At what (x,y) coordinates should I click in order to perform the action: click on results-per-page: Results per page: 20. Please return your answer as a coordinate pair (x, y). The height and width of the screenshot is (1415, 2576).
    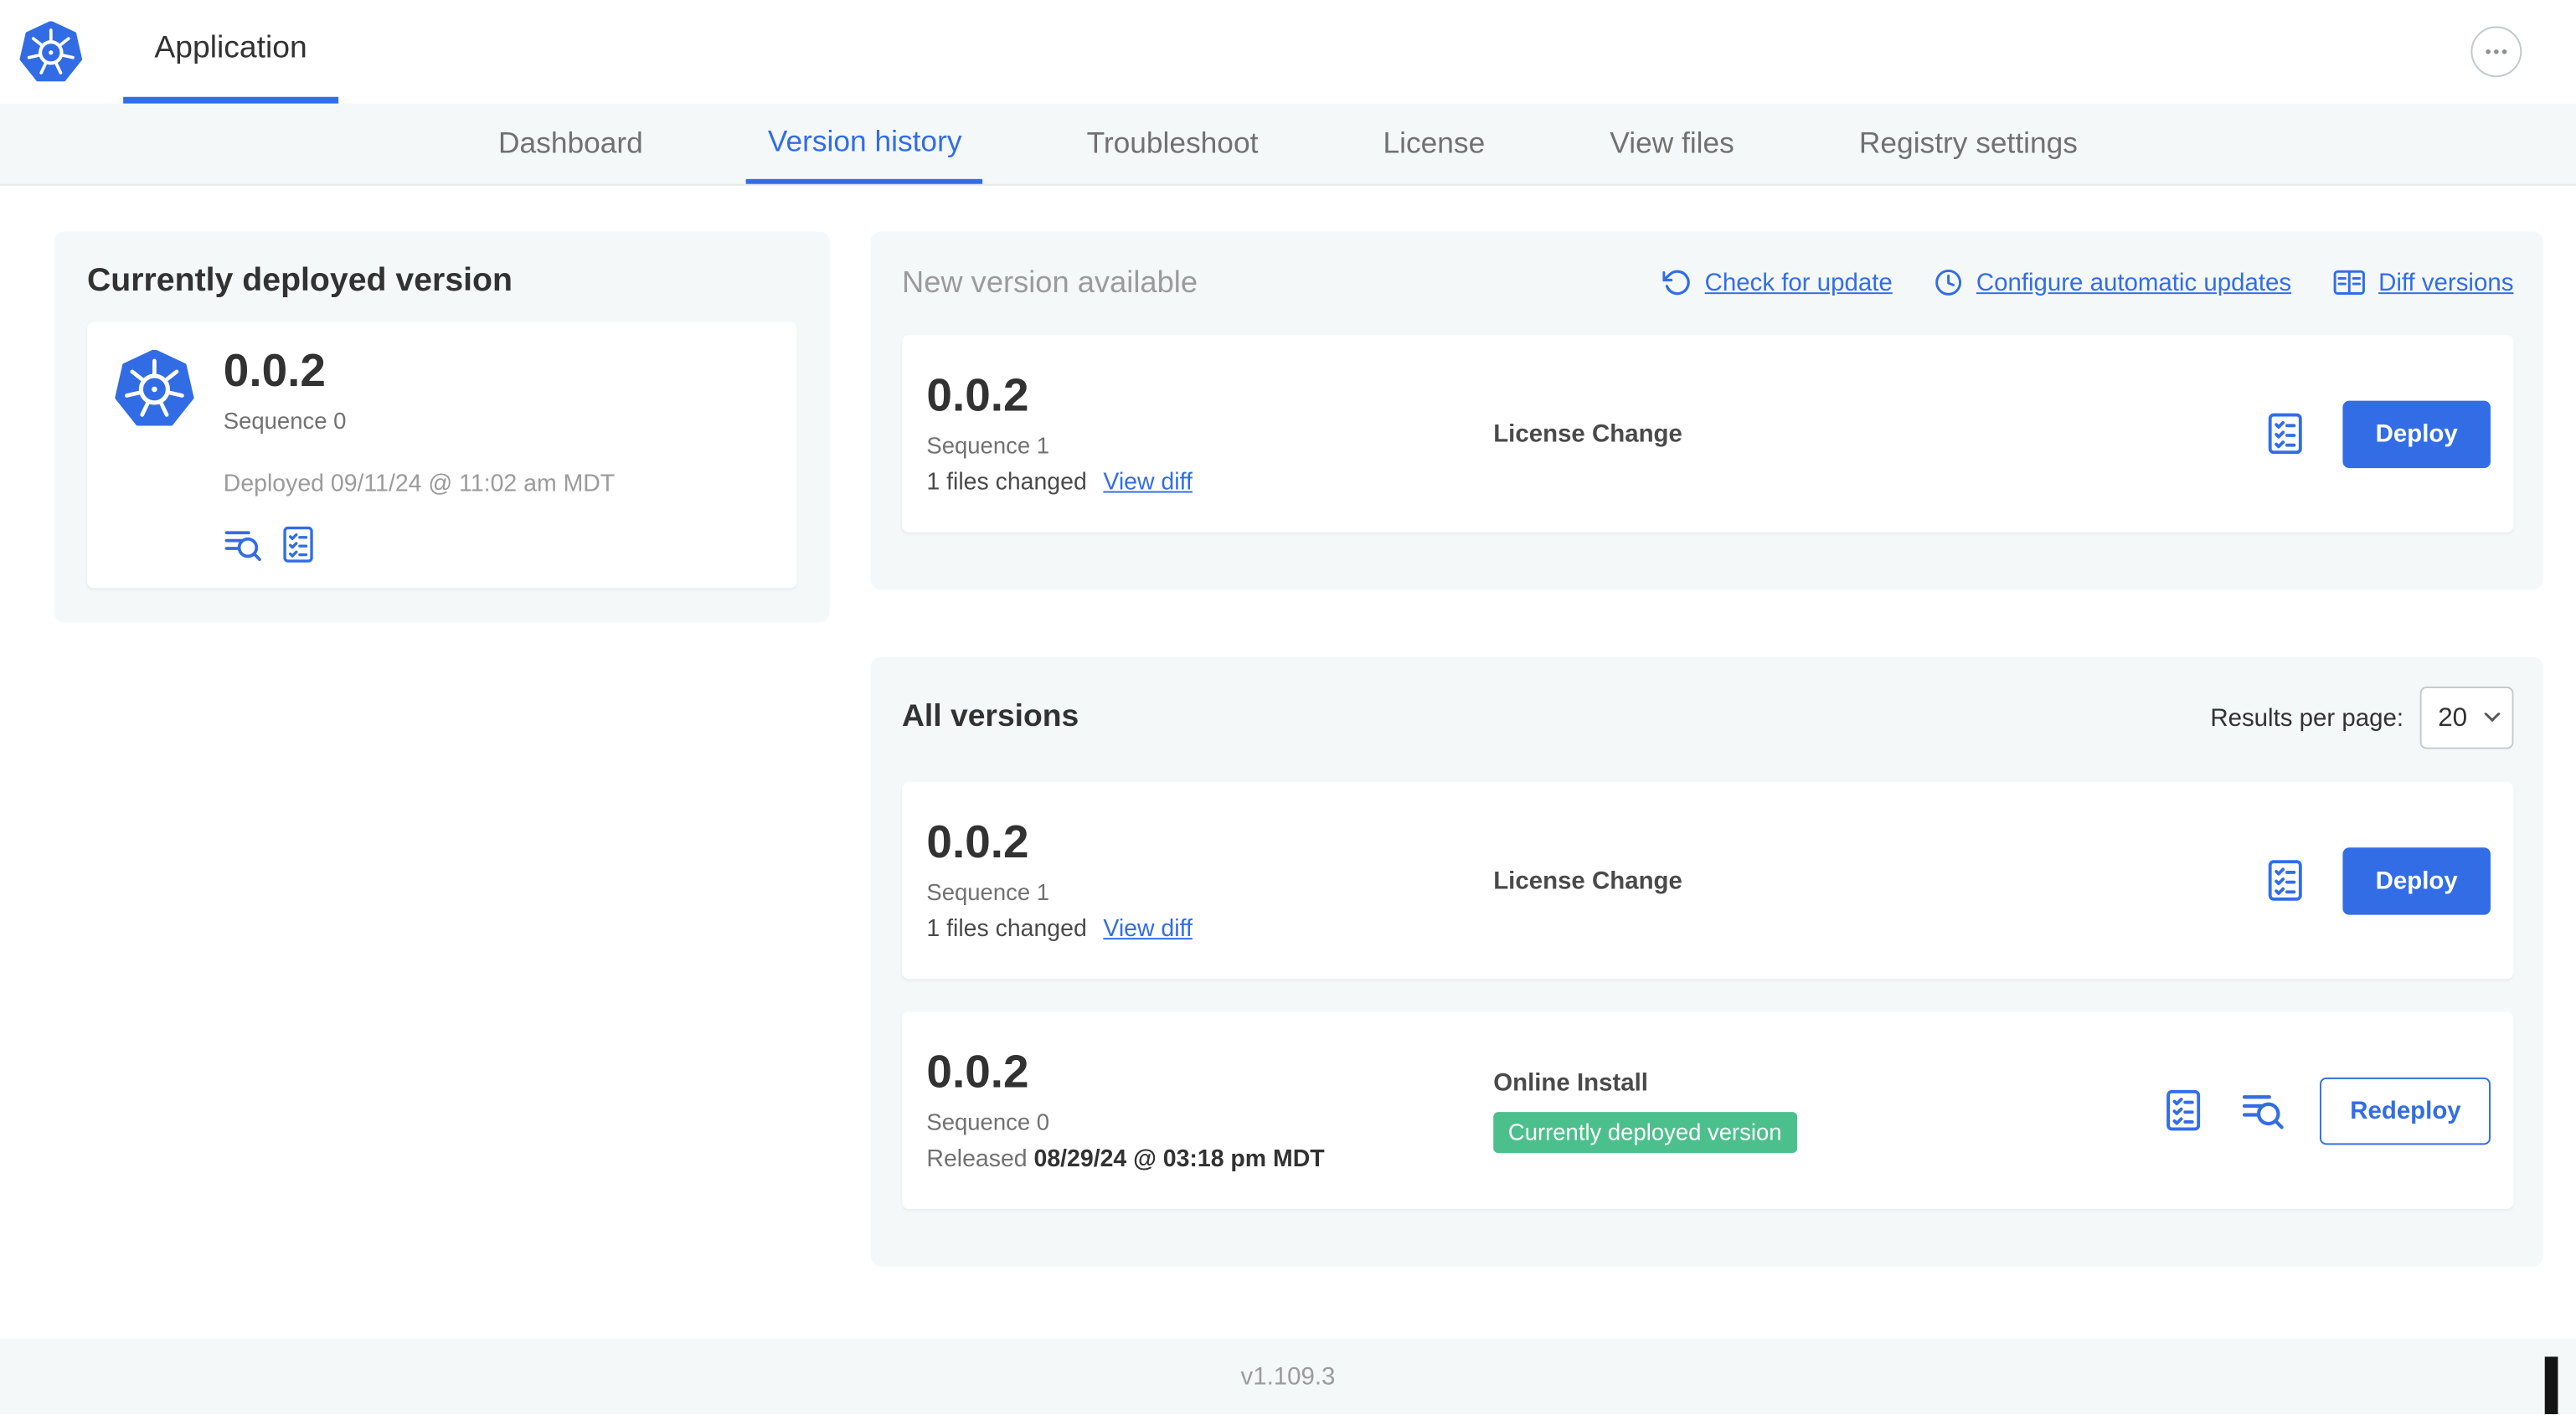
    Looking at the image, I should click on (2362, 718).